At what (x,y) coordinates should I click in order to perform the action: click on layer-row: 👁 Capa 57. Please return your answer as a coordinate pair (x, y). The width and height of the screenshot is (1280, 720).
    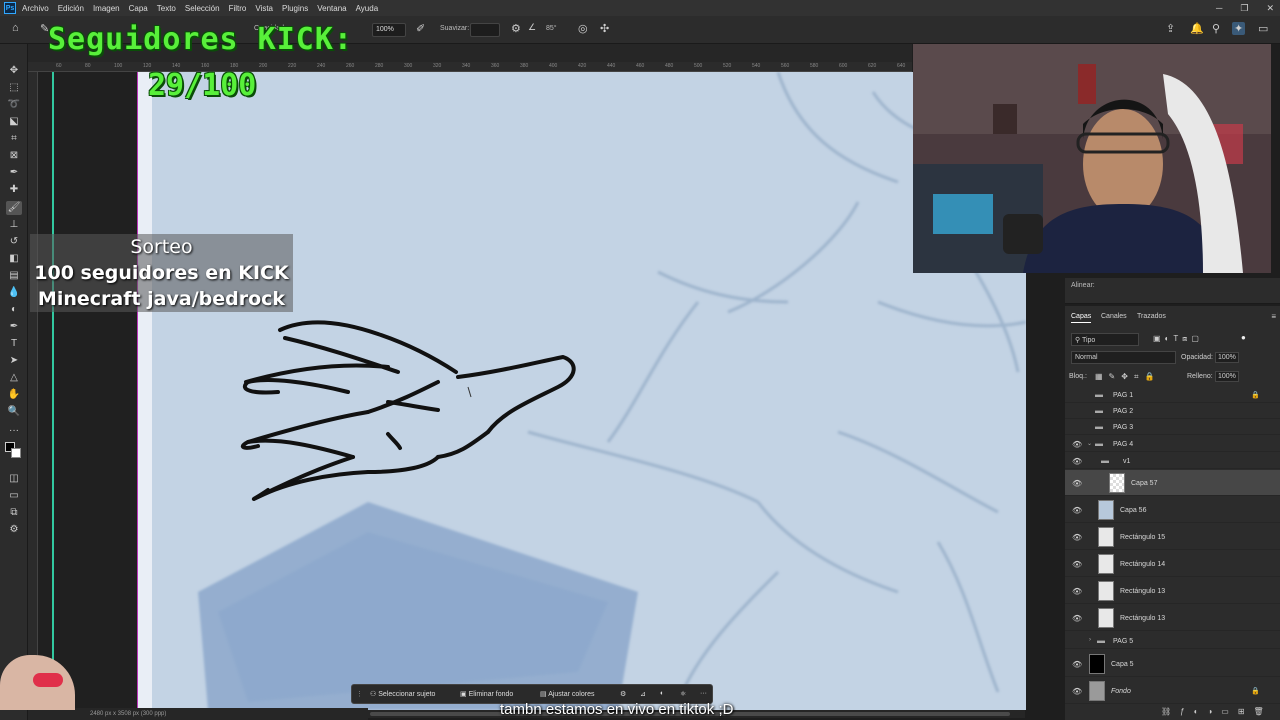
    Looking at the image, I should click on (1172, 483).